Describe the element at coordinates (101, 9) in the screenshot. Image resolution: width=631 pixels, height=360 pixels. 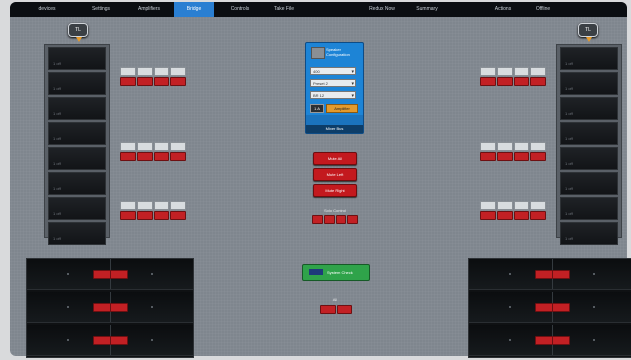
I see `tab-settings: Settings` at that location.